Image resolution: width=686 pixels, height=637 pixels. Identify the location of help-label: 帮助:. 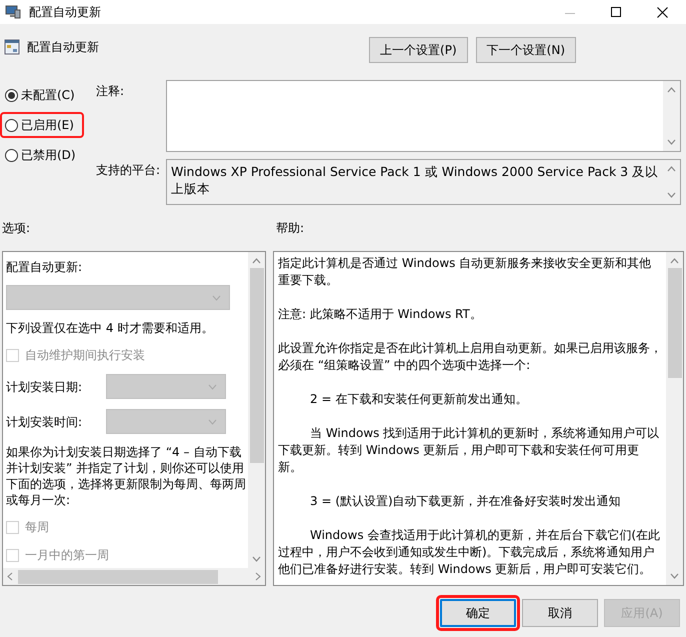
(290, 228).